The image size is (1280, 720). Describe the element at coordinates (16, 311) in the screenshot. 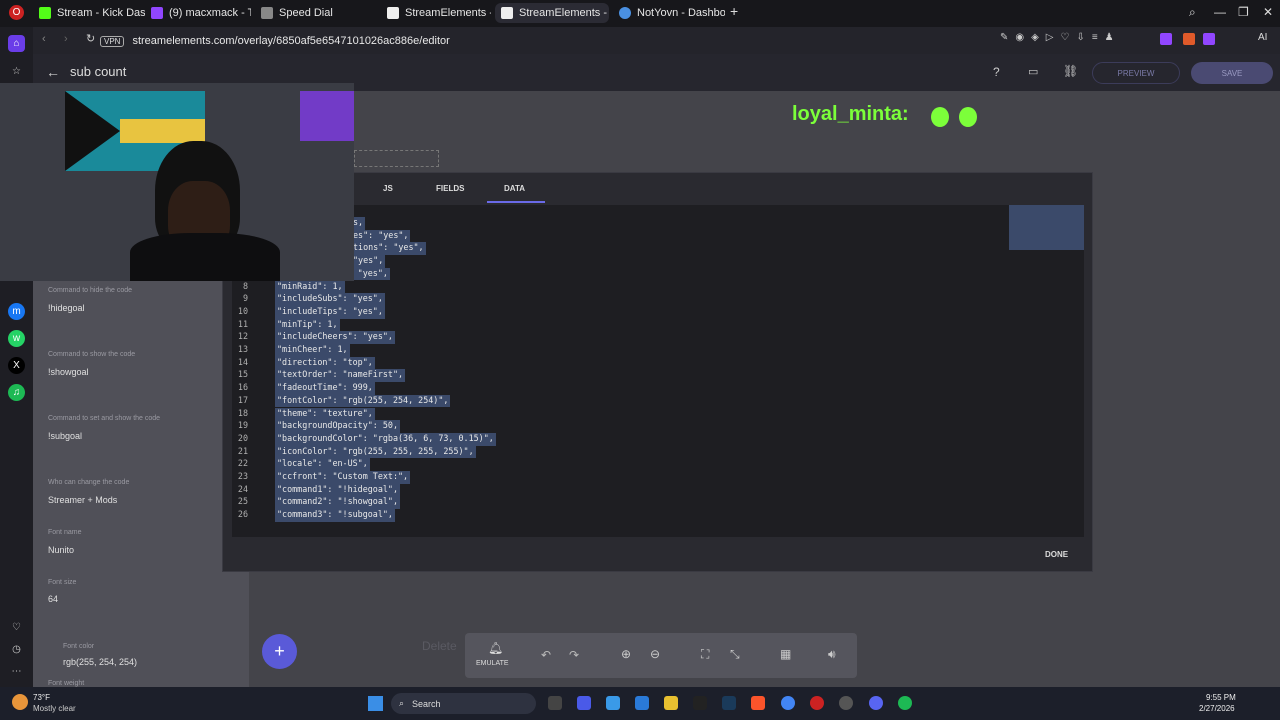

I see `messenger-icon: m` at that location.